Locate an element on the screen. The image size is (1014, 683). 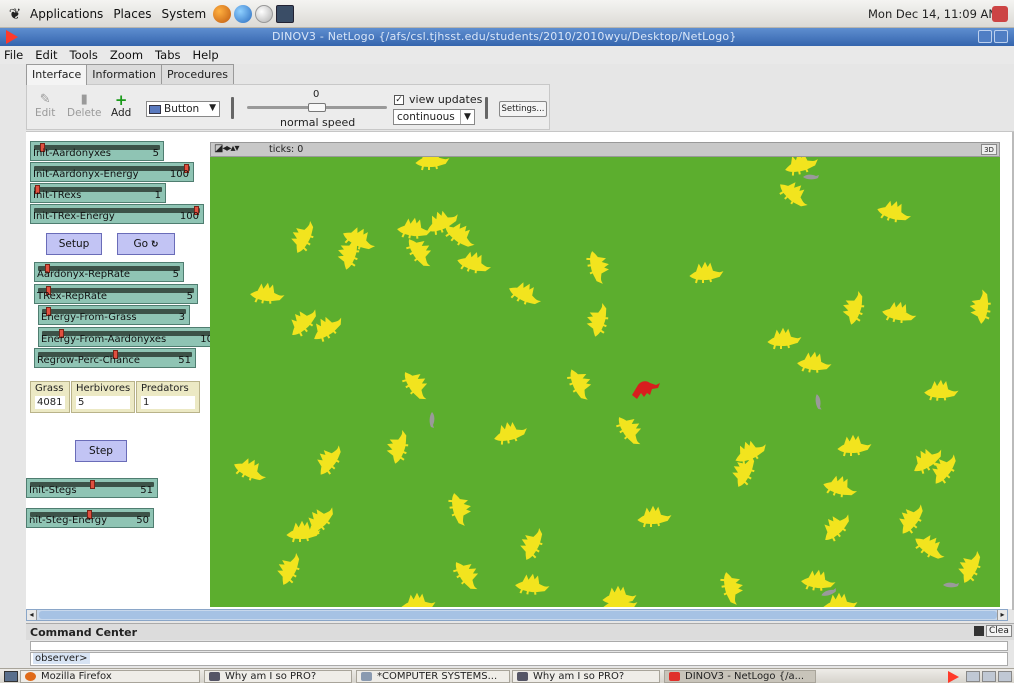
go-button: Go ↻ is located at coordinates (146, 244).